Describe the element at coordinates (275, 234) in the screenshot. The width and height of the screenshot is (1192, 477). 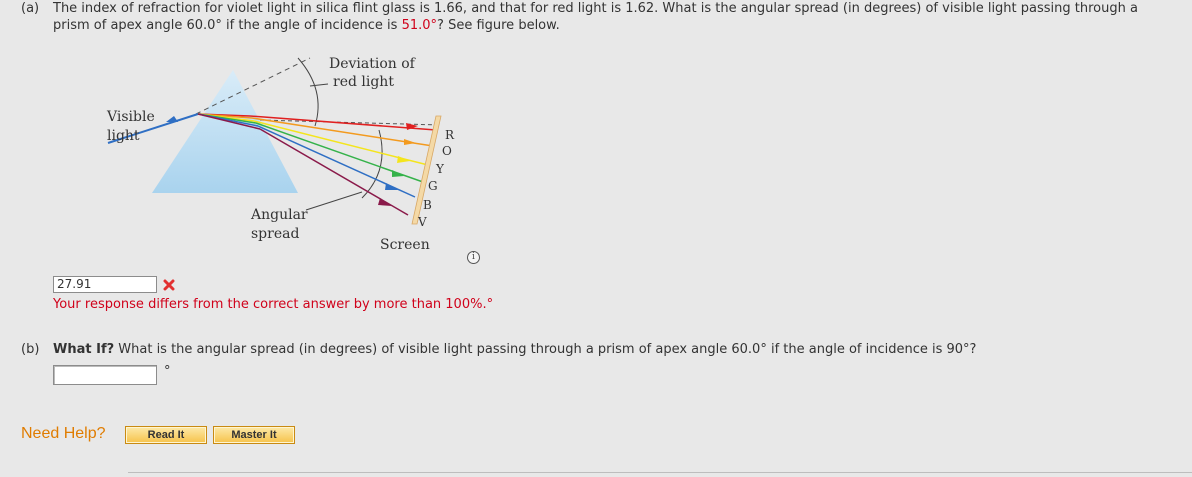
I see `label-spread: spread` at that location.